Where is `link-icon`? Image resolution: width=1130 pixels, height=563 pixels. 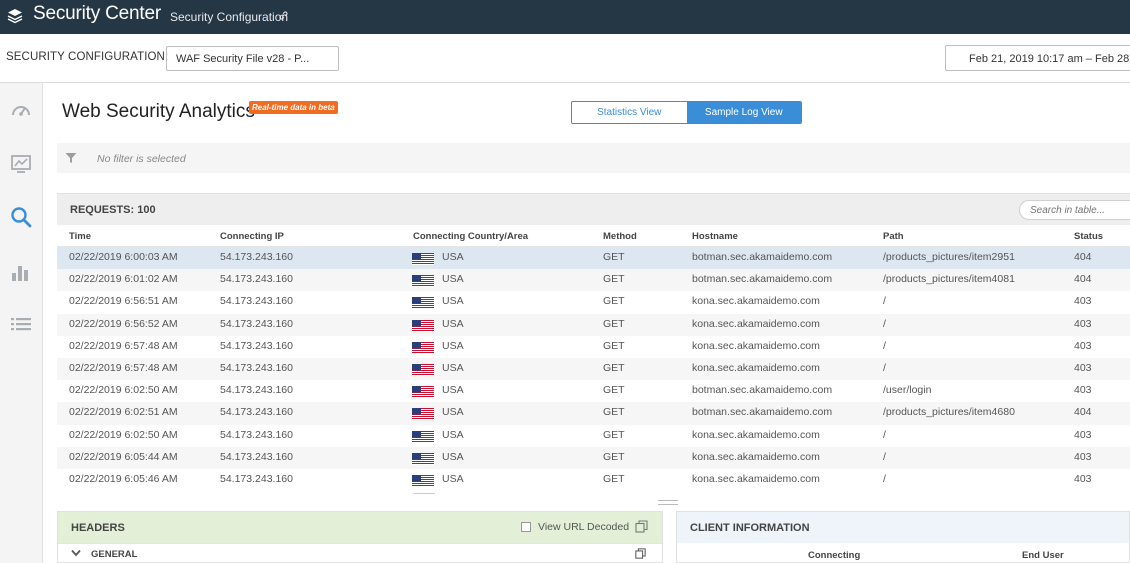
link-icon is located at coordinates (283, 15).